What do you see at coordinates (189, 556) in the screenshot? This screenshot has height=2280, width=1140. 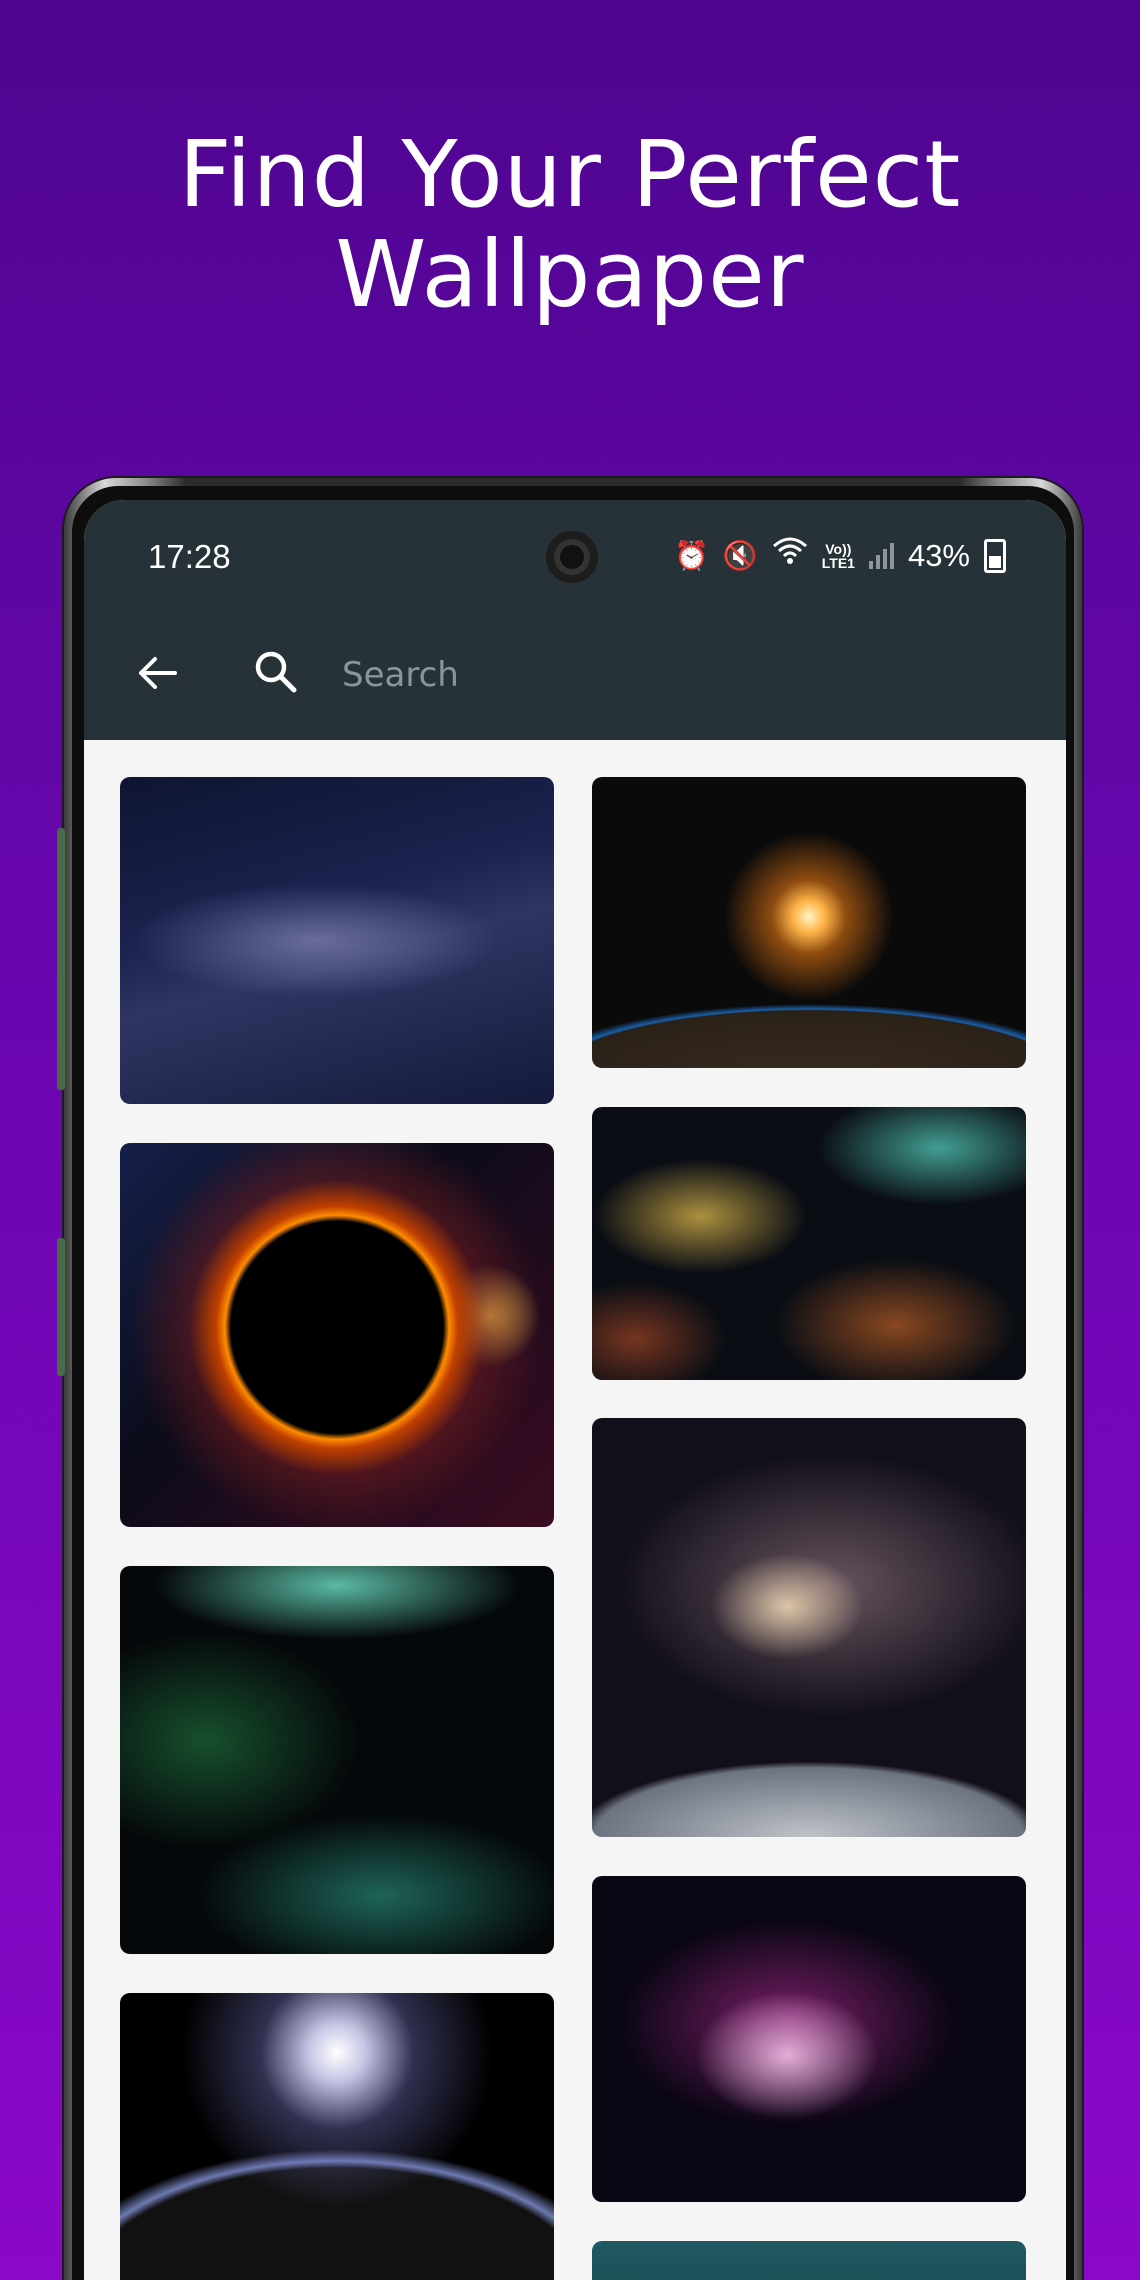 I see `status-time: 17:28` at bounding box center [189, 556].